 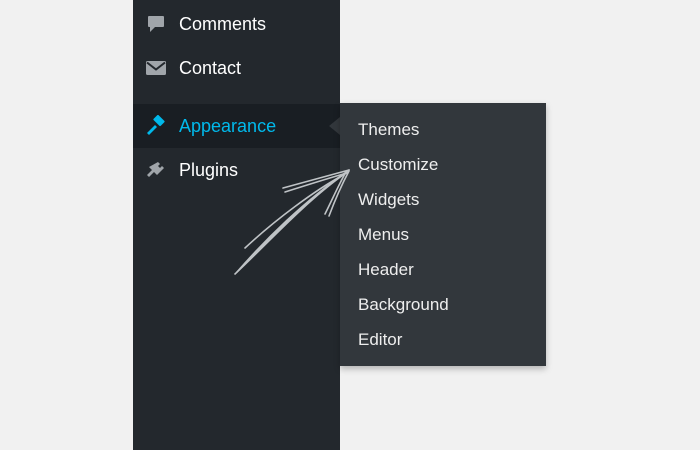 What do you see at coordinates (223, 23) in the screenshot?
I see `sidebar-item-label: Comments` at bounding box center [223, 23].